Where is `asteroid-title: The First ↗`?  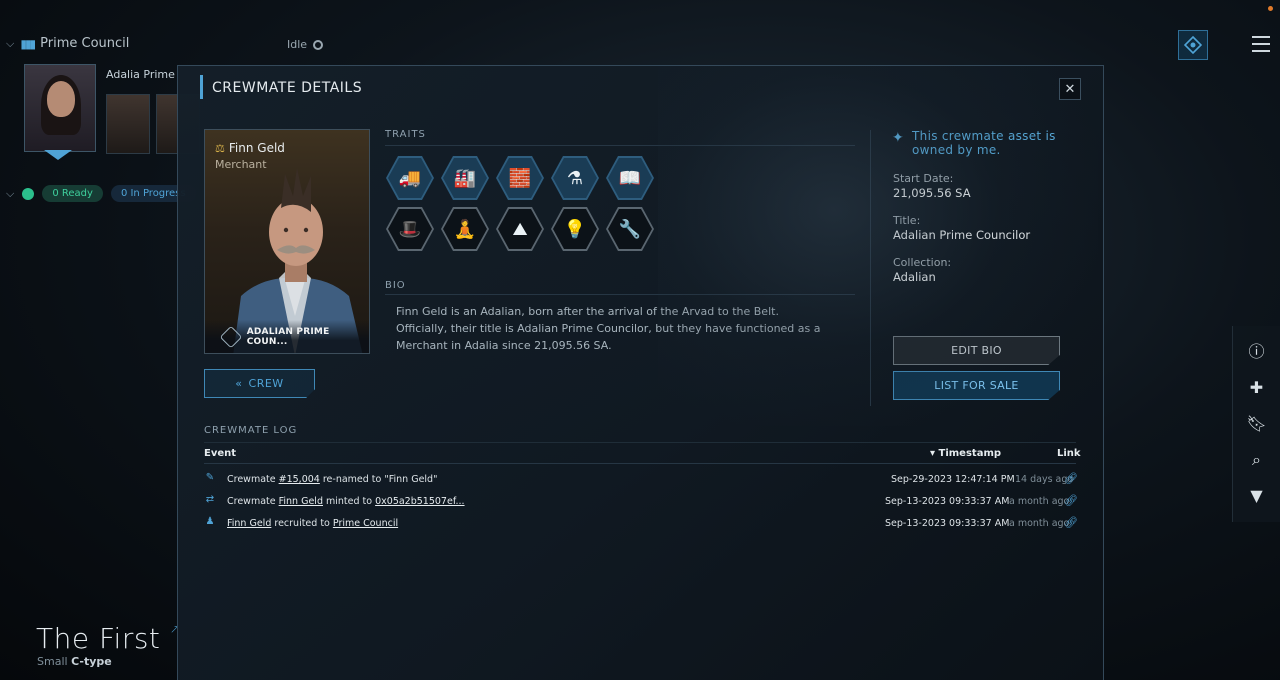
asteroid-title: The First ↗ is located at coordinates (108, 638).